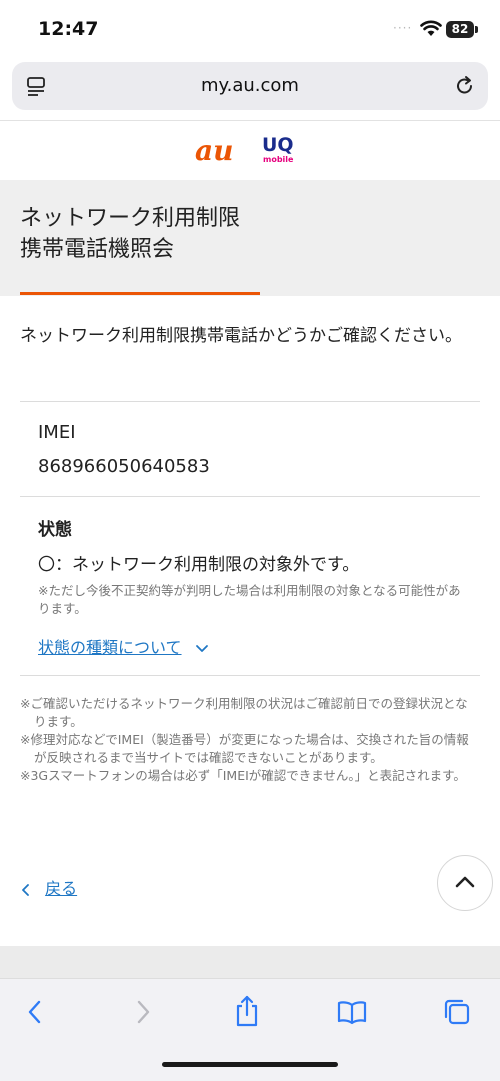 This screenshot has width=500, height=1081. I want to click on wifi-icon, so click(431, 28).